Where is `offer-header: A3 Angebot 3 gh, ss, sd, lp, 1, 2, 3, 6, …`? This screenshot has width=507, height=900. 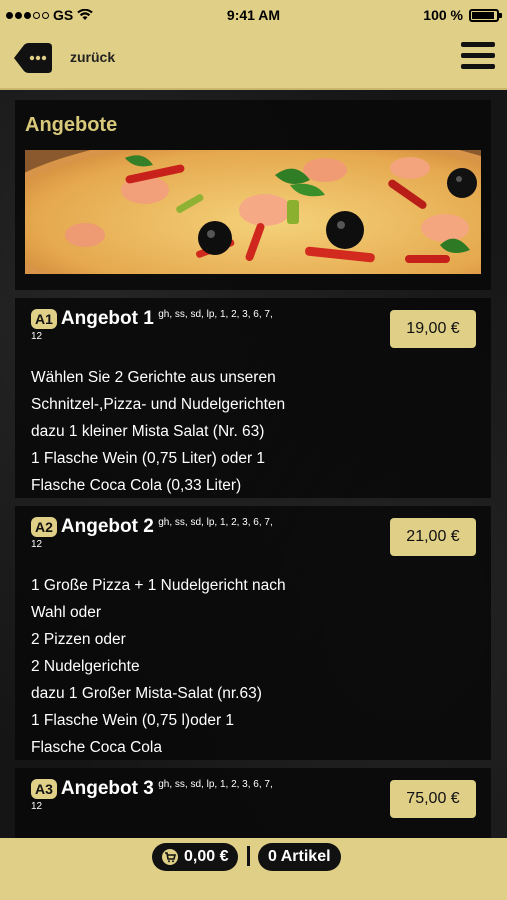
offer-header: A3 Angebot 3 gh, ss, sd, lp, 1, 2, 3, 6, … is located at coordinates (201, 796).